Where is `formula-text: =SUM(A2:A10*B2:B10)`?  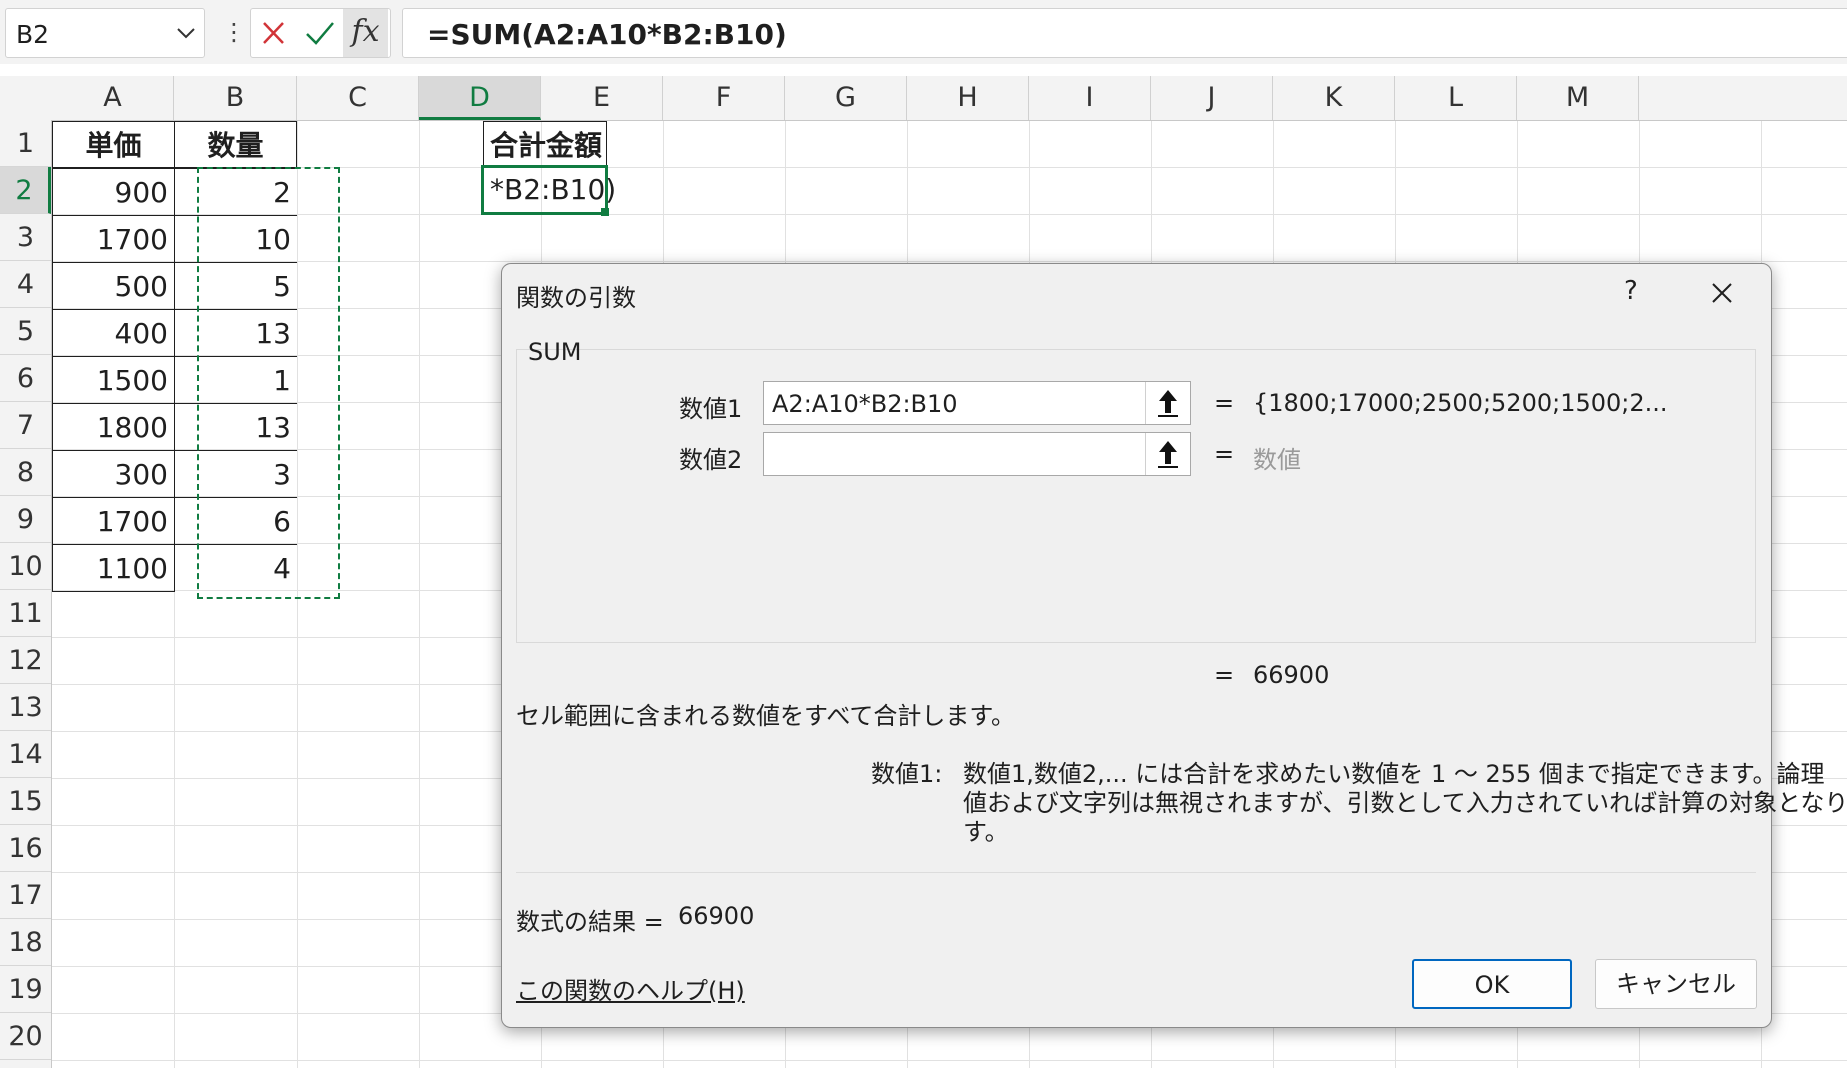 formula-text: =SUM(A2:A10*B2:B10) is located at coordinates (607, 34).